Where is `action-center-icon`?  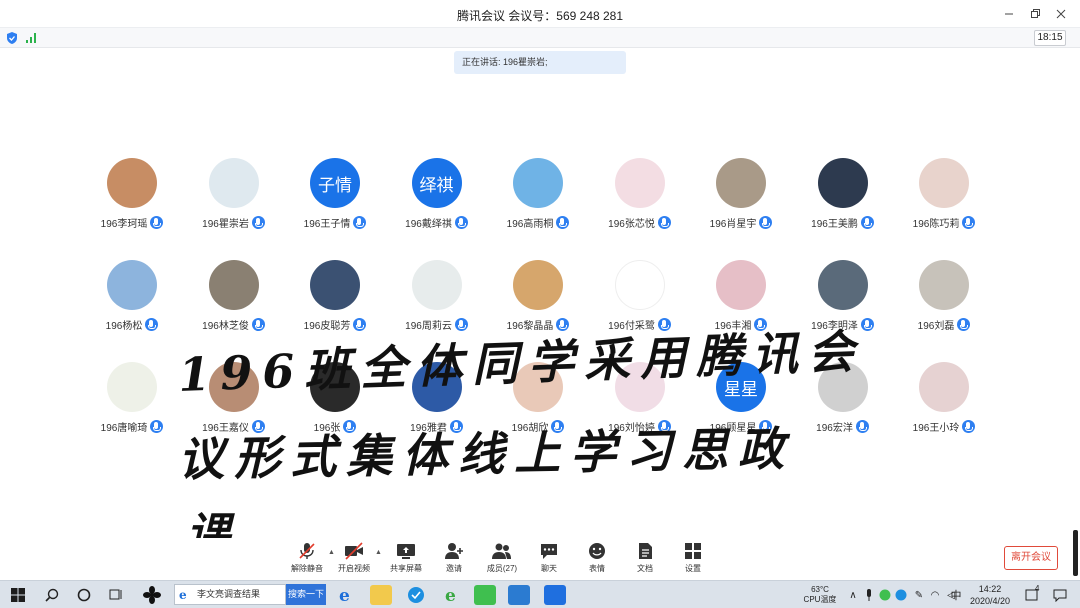 action-center-icon is located at coordinates (1060, 594).